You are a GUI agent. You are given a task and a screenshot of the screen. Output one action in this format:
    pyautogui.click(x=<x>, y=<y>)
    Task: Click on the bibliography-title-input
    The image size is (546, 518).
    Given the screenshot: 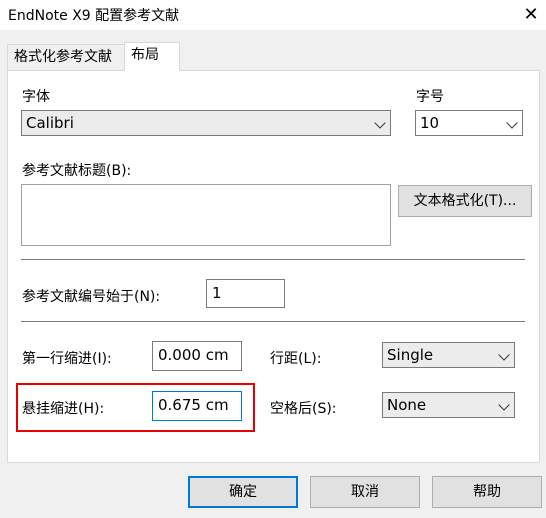 What is the action you would take?
    pyautogui.click(x=206, y=215)
    